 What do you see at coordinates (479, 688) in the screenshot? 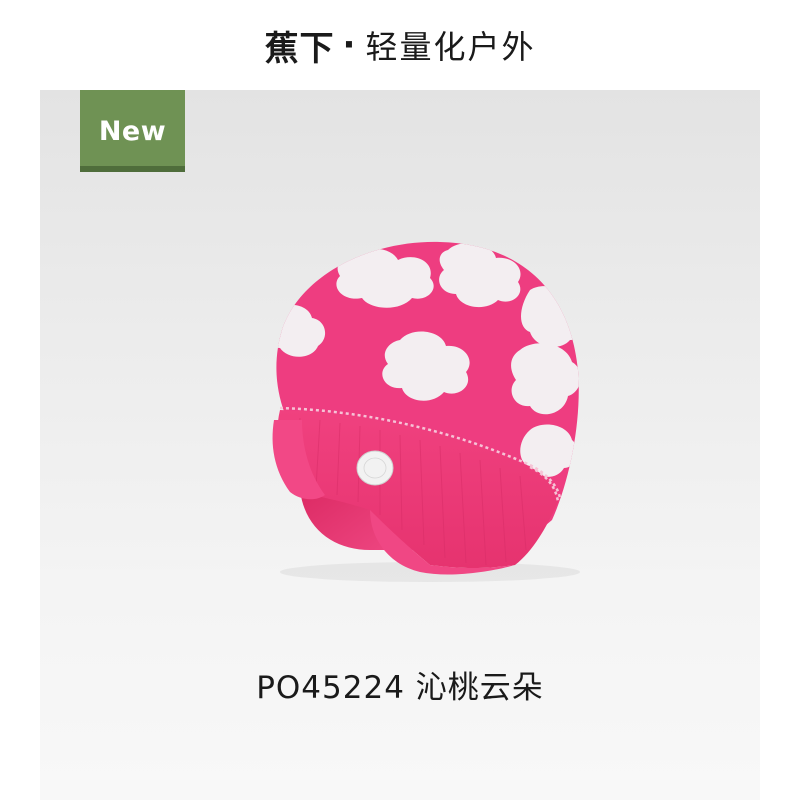
I see `product-name: 沁桃云朵` at bounding box center [479, 688].